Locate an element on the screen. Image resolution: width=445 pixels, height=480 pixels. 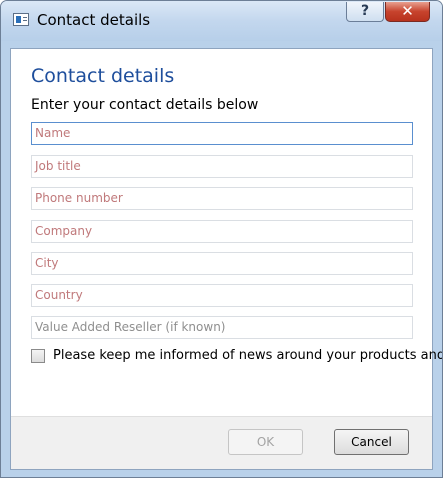
job-title-placeholder: Job title is located at coordinates (58, 166).